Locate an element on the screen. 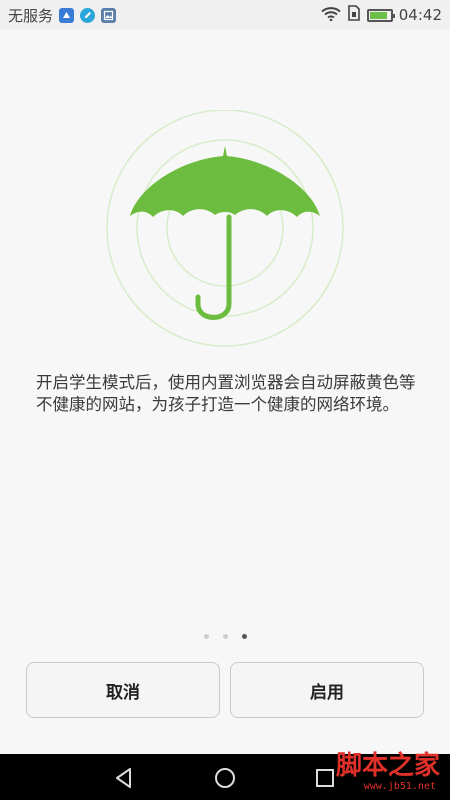 The height and width of the screenshot is (800, 450). page-indicator is located at coordinates (225, 636).